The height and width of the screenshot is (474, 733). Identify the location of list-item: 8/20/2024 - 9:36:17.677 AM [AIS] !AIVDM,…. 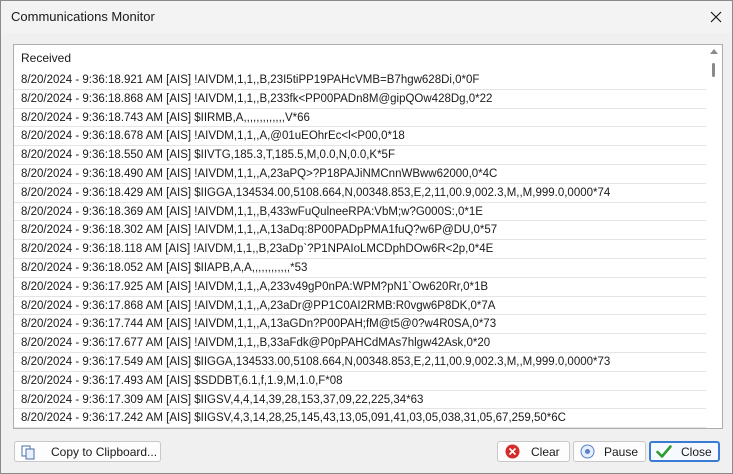
(360, 343).